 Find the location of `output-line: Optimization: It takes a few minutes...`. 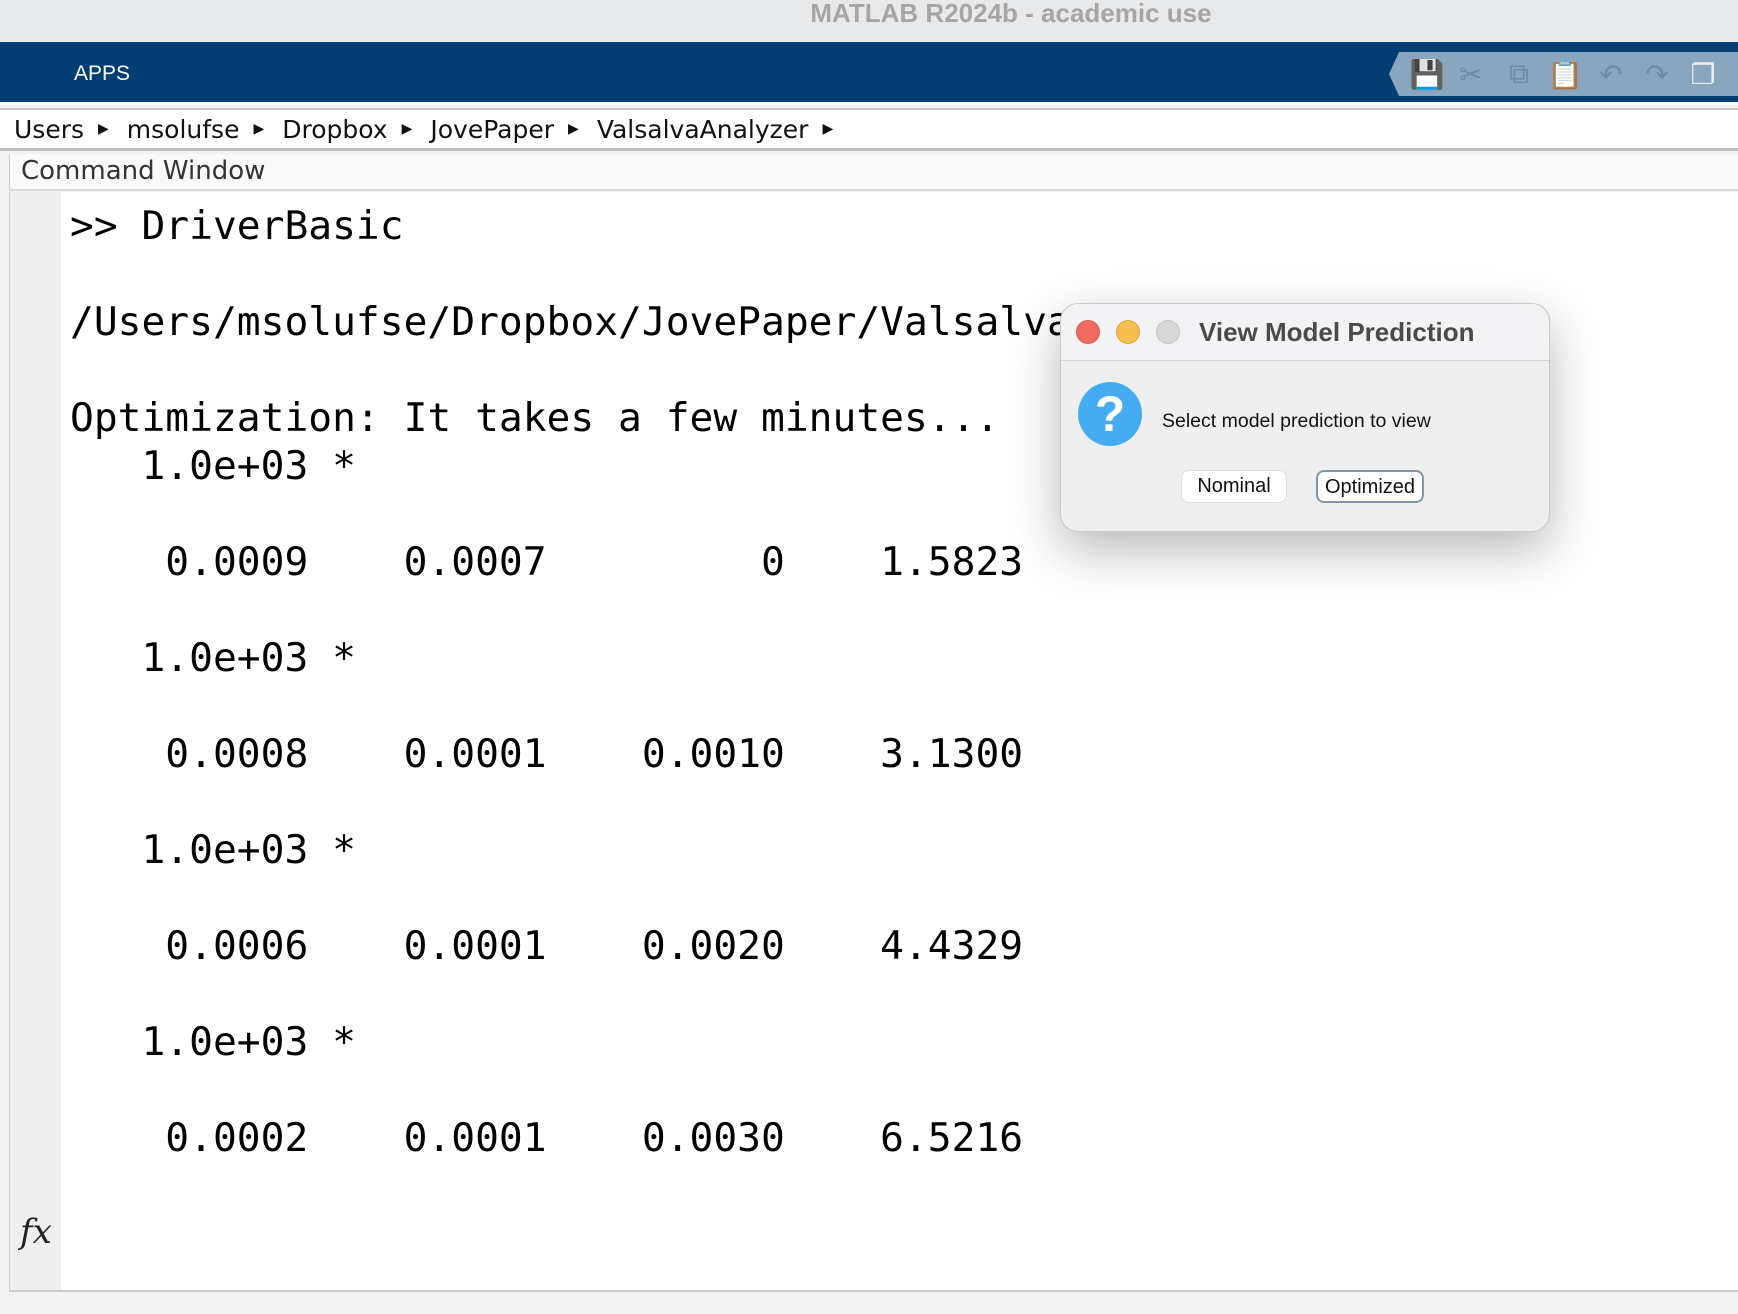

output-line: Optimization: It takes a few minutes... is located at coordinates (535, 418).